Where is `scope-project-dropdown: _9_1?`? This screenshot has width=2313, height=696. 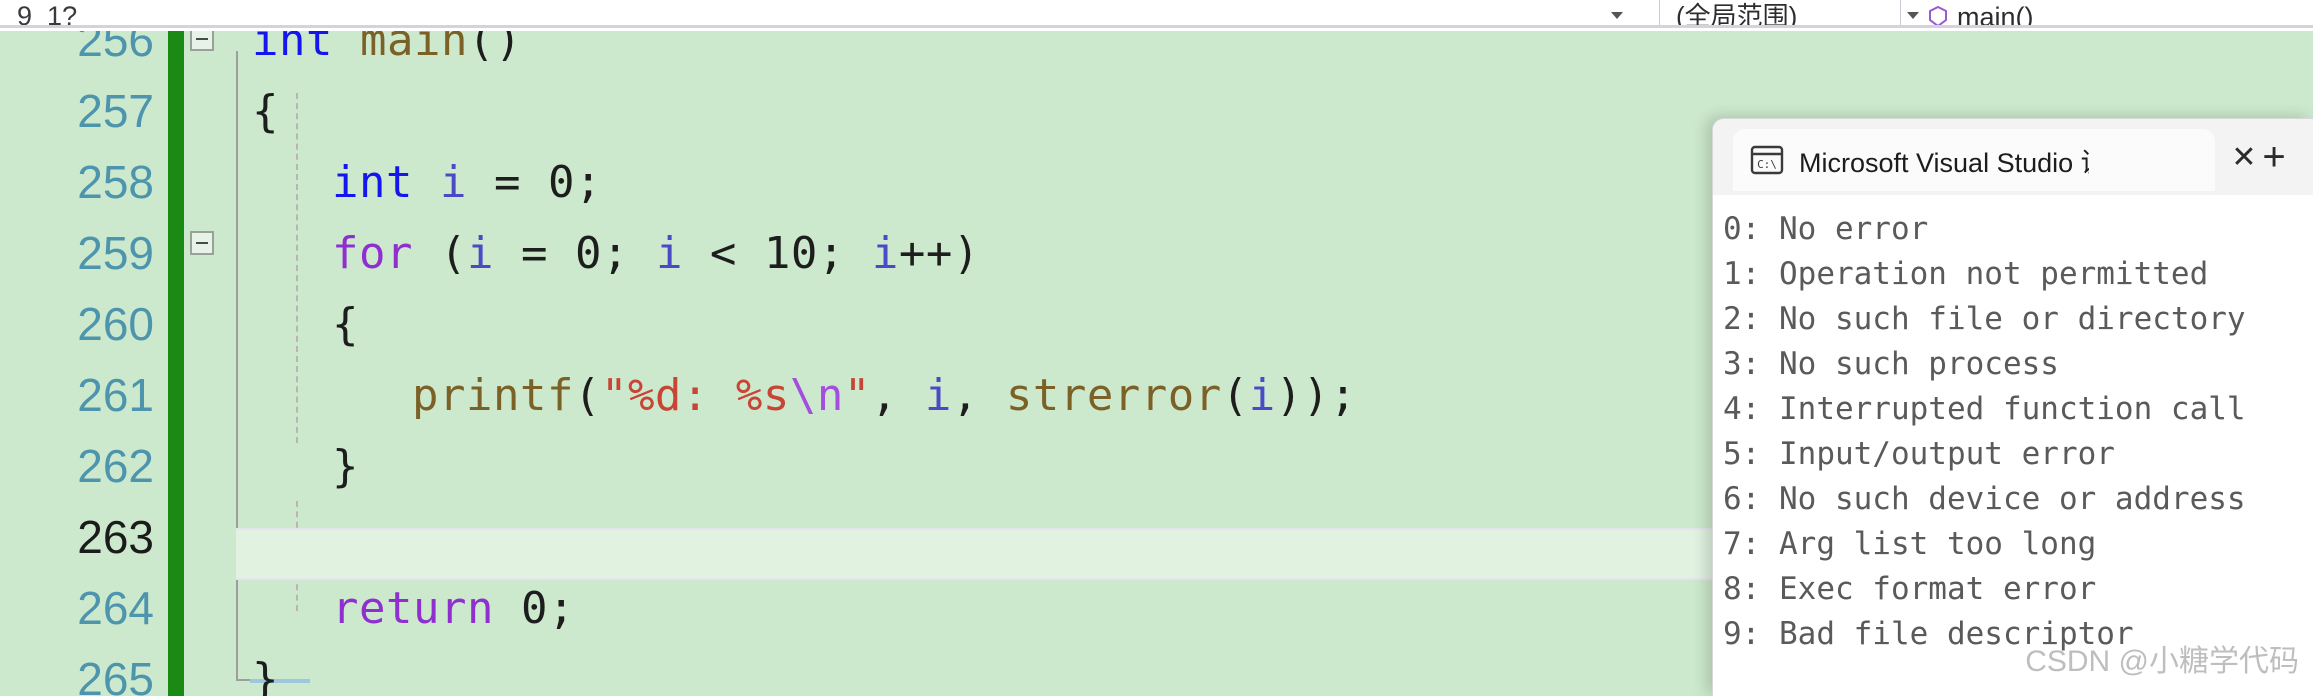
scope-project-dropdown: _9_1? is located at coordinates (830, 12).